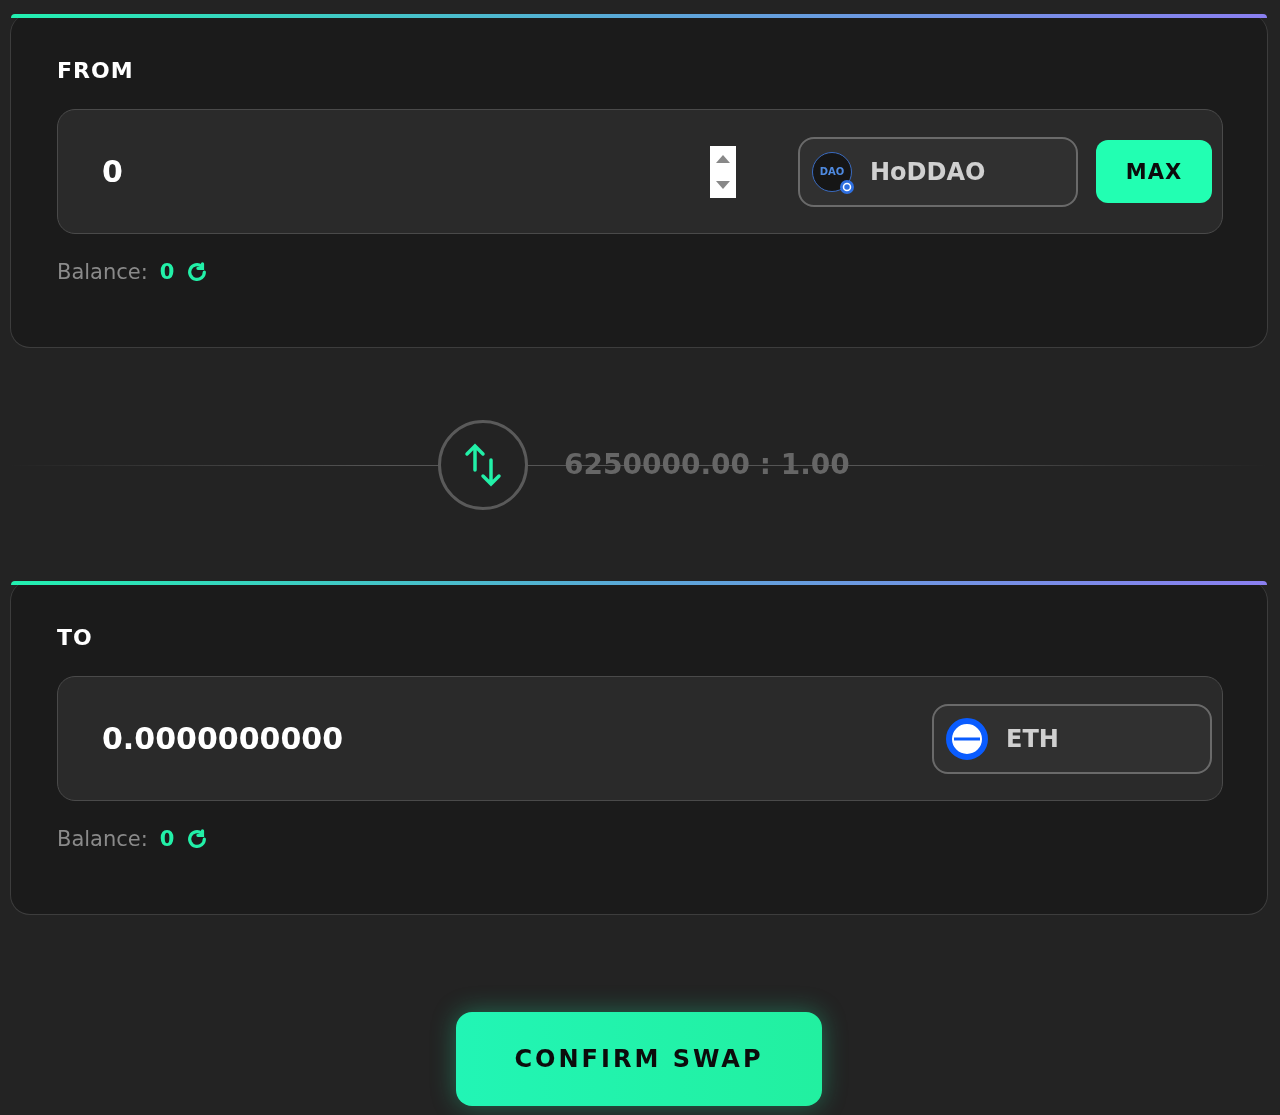  What do you see at coordinates (639, 1059) in the screenshot?
I see `confirm-swap-button: CONFIRM SWAP` at bounding box center [639, 1059].